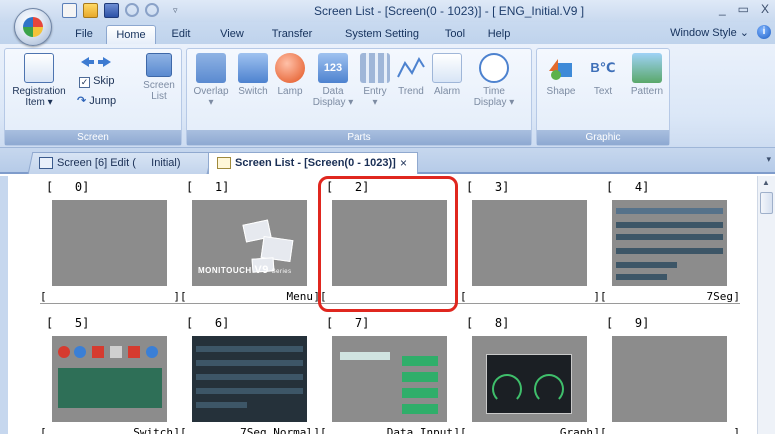 The height and width of the screenshot is (434, 775). I want to click on tab-transfer: Transfer, so click(292, 34).